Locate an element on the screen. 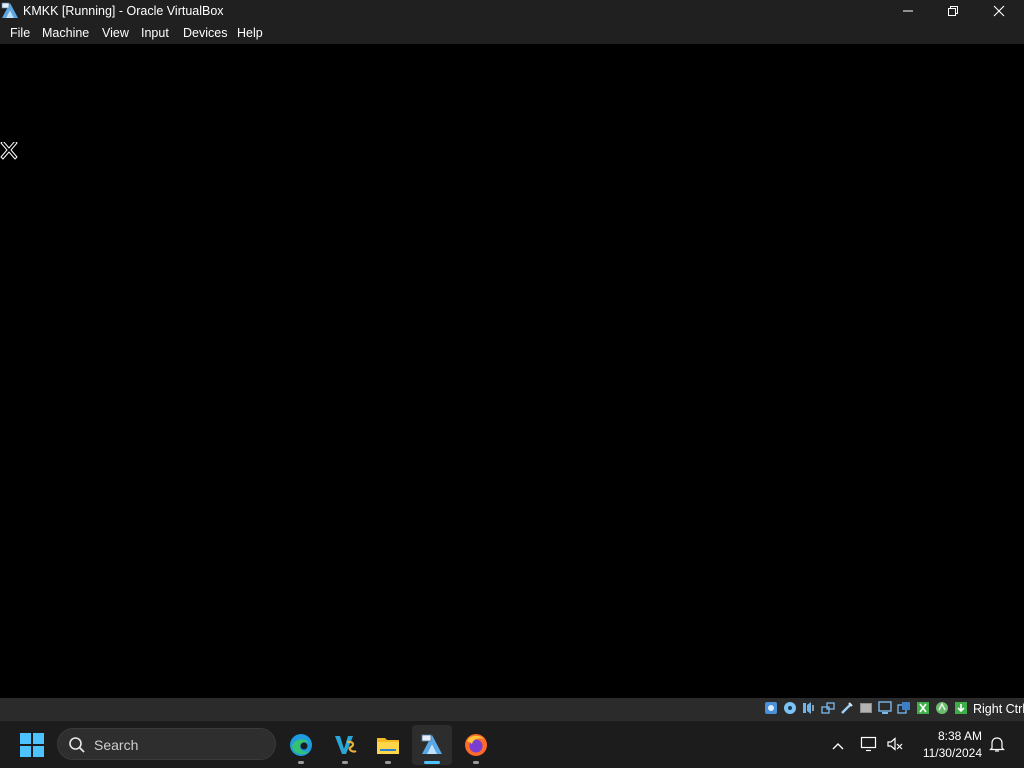  menu-help: Help is located at coordinates (250, 33).